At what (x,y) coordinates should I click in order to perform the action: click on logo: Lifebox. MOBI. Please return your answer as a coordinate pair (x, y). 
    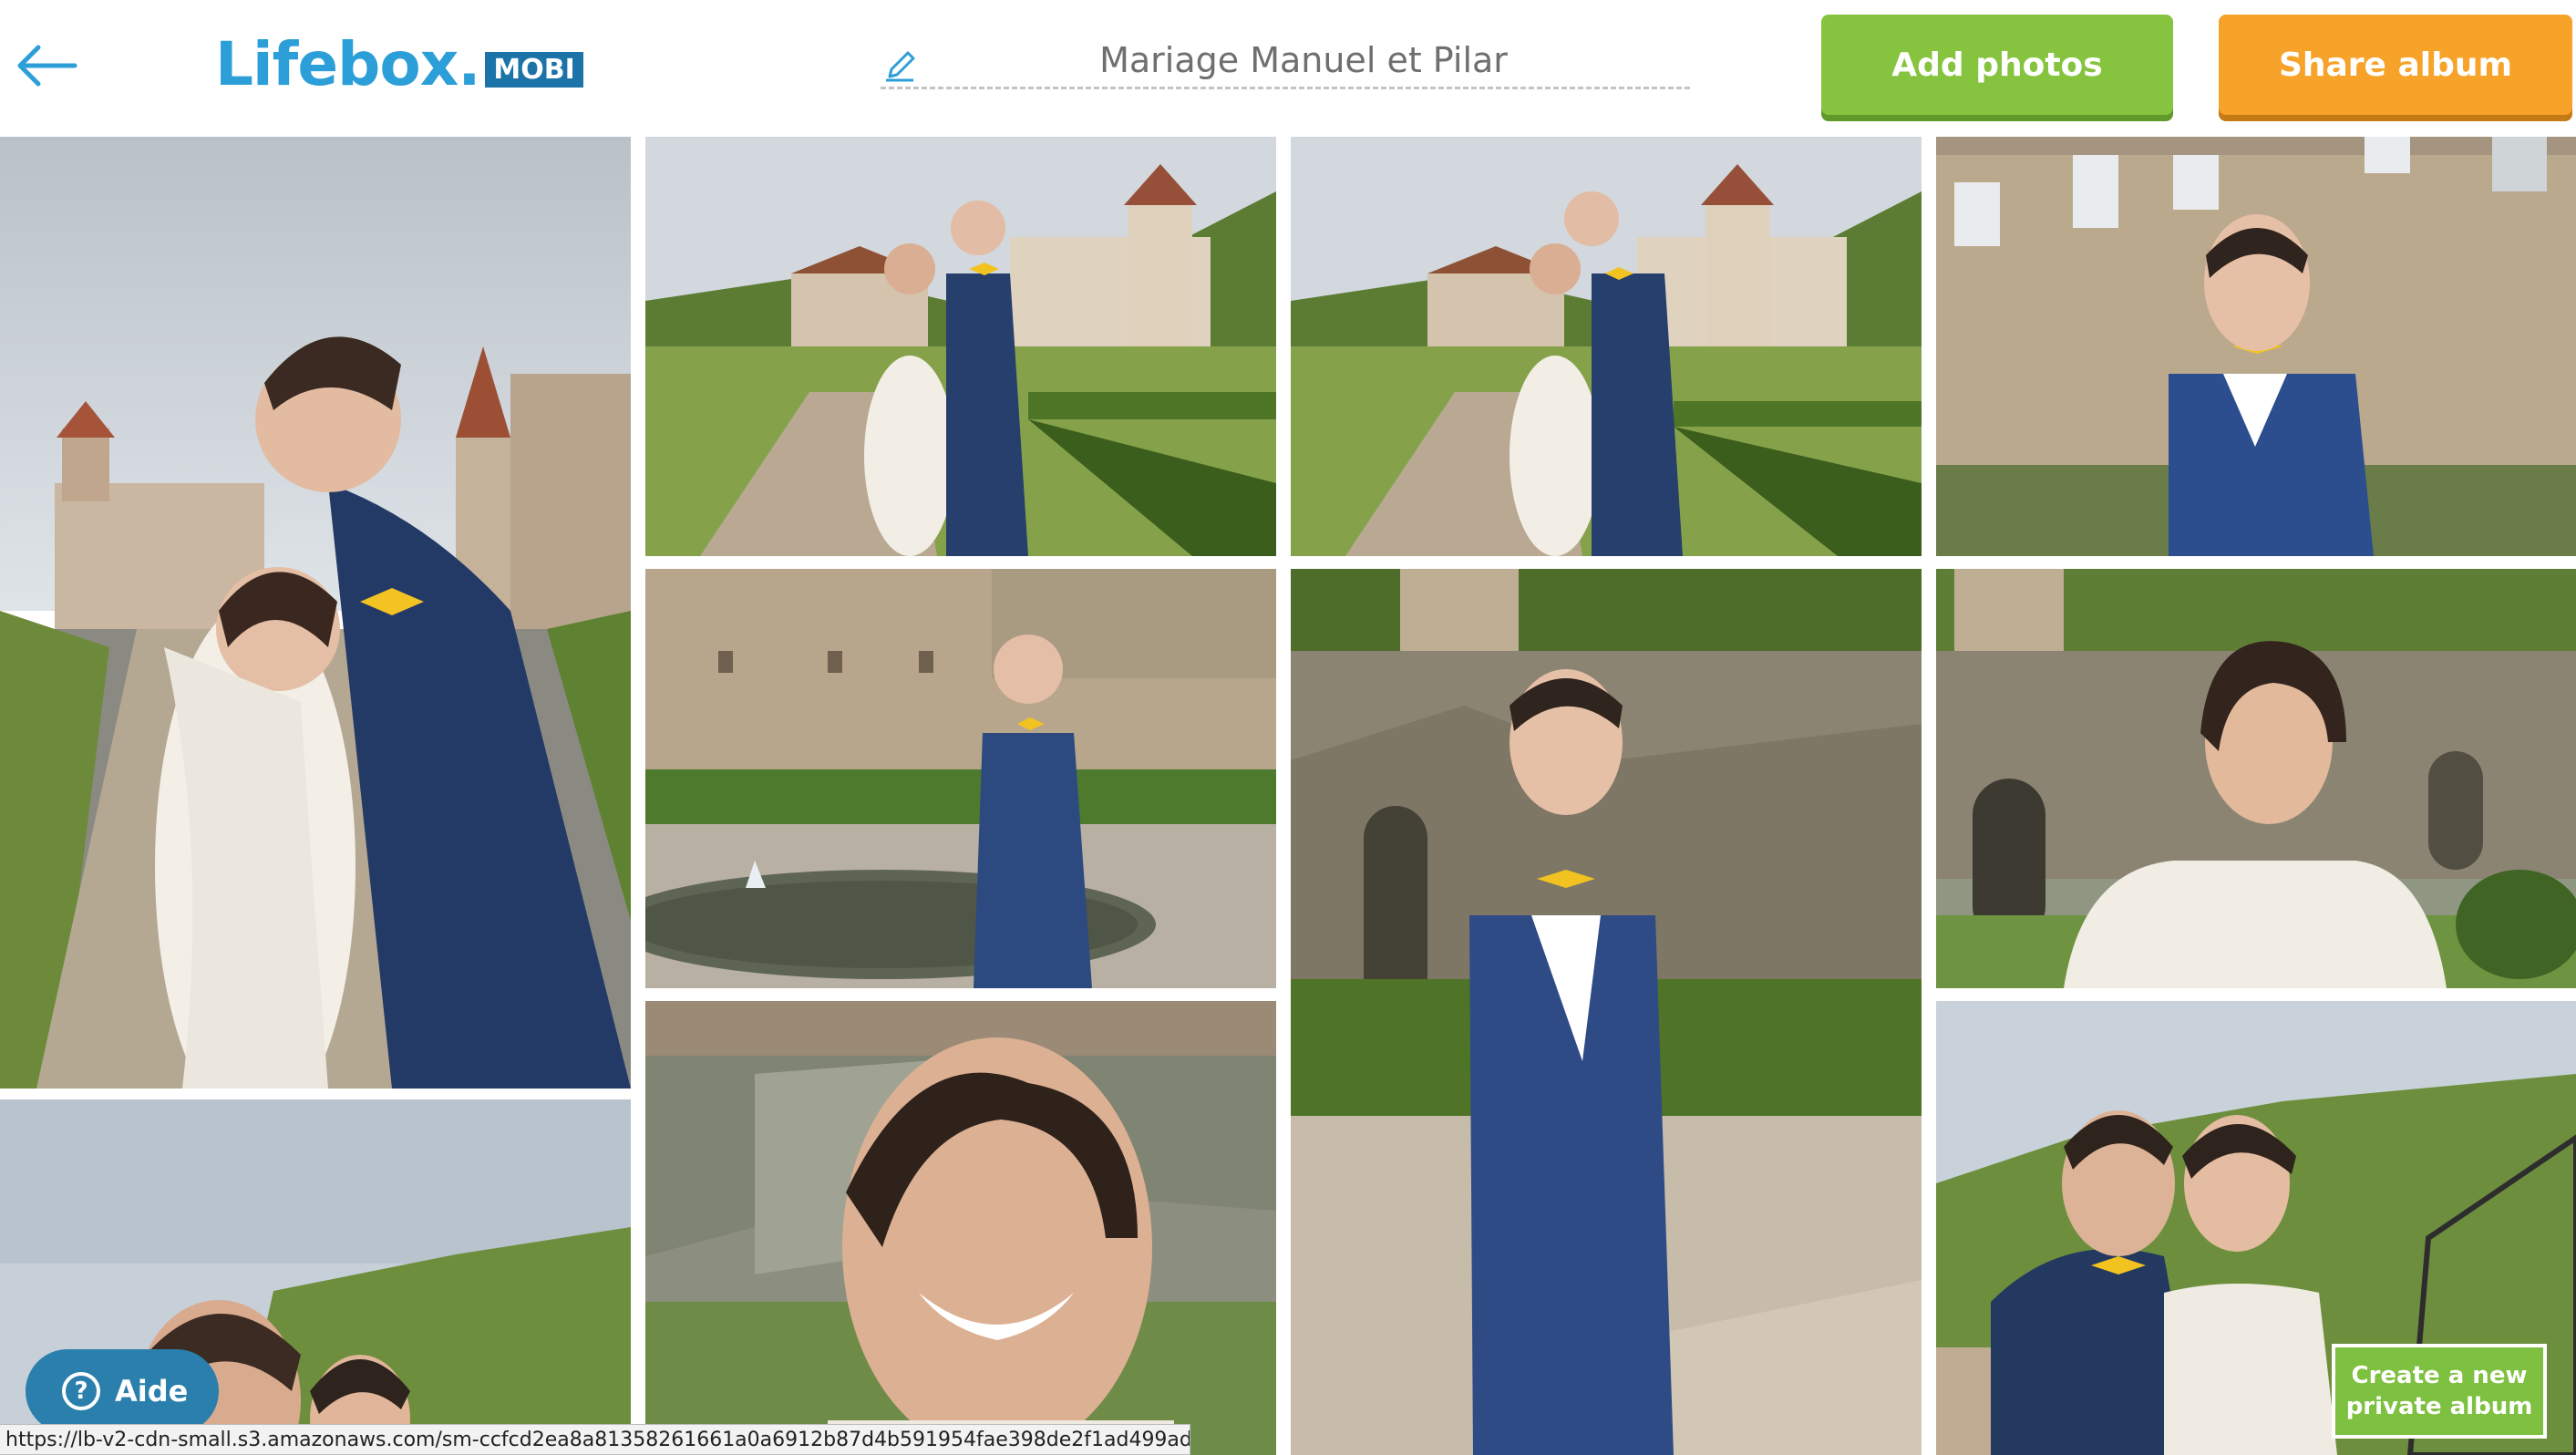
    Looking at the image, I should click on (399, 63).